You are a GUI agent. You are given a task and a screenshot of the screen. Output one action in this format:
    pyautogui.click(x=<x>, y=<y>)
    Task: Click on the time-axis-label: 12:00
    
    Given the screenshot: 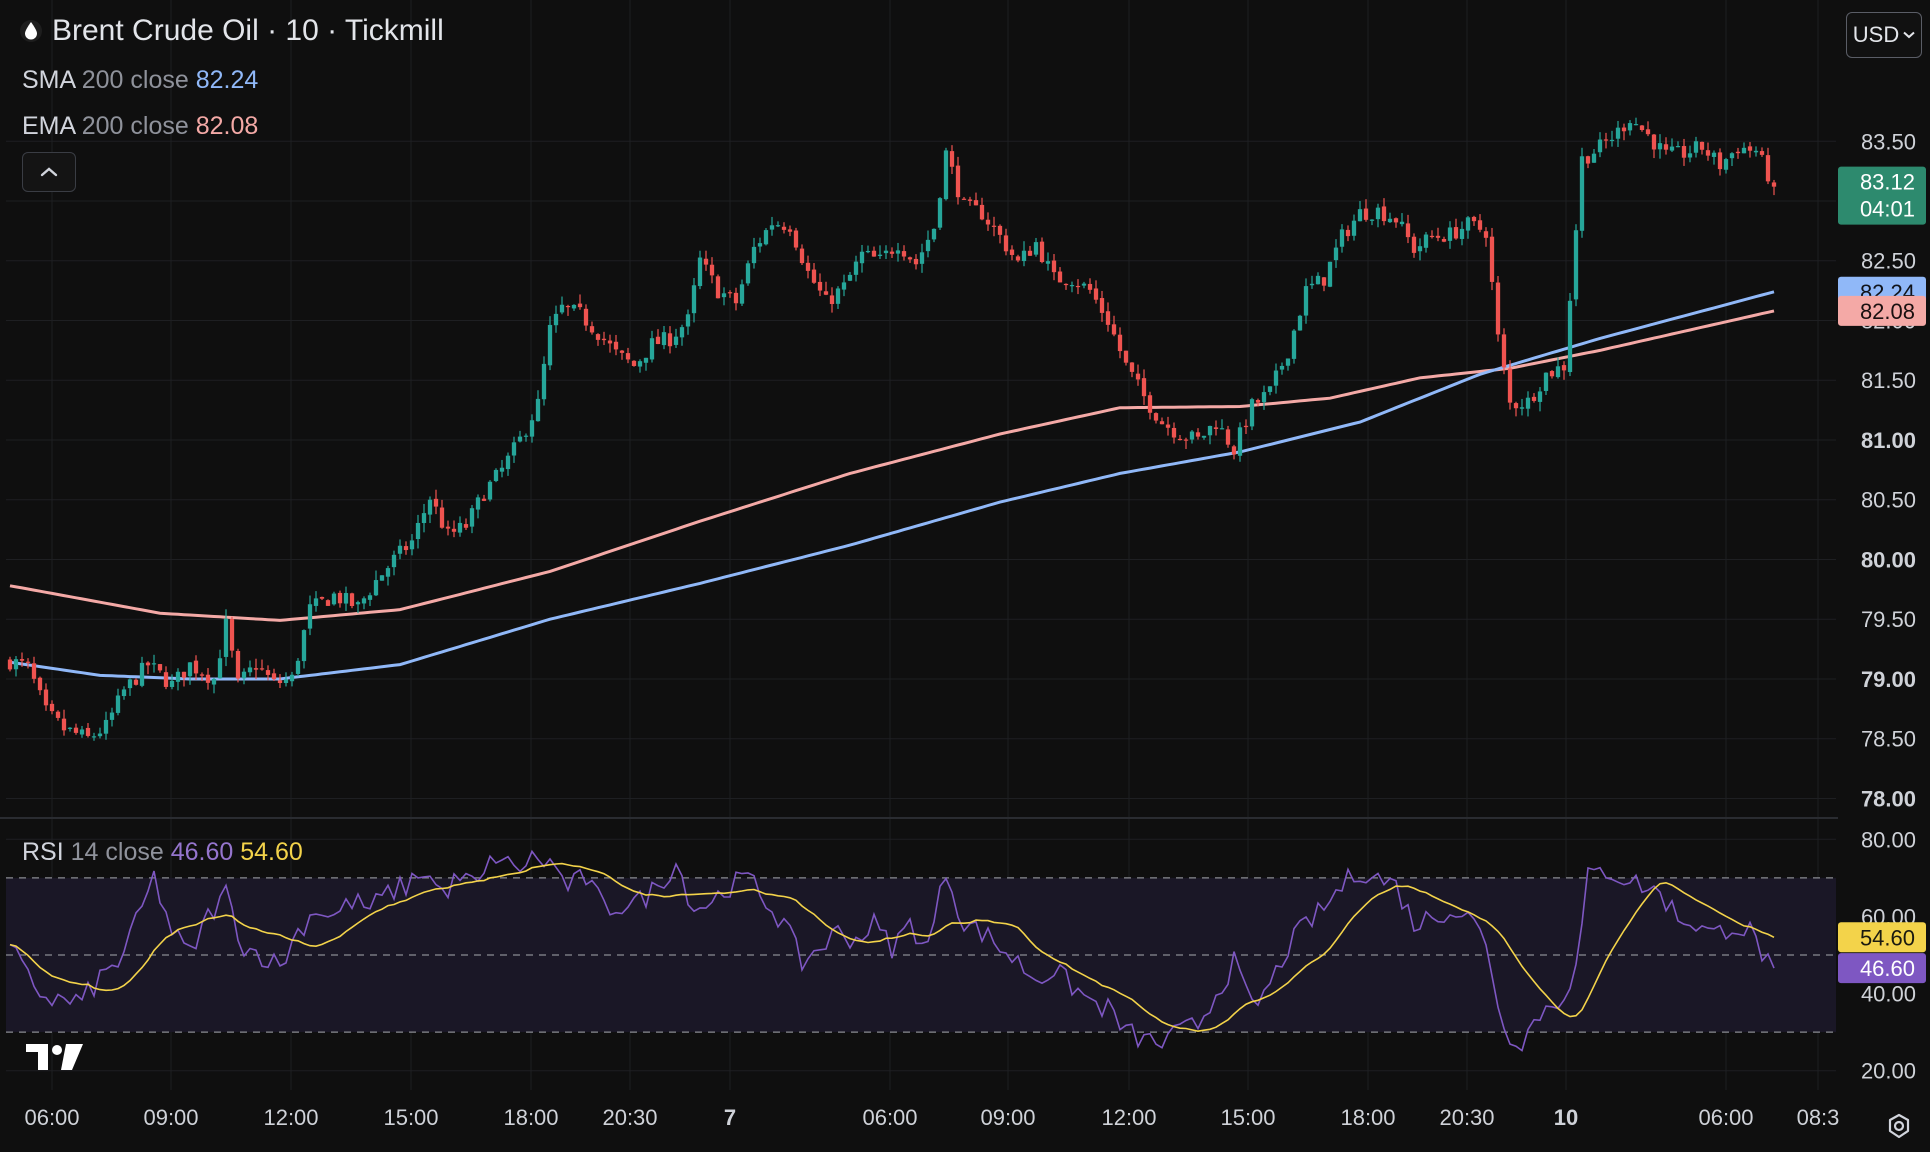 What is the action you would take?
    pyautogui.click(x=290, y=1117)
    